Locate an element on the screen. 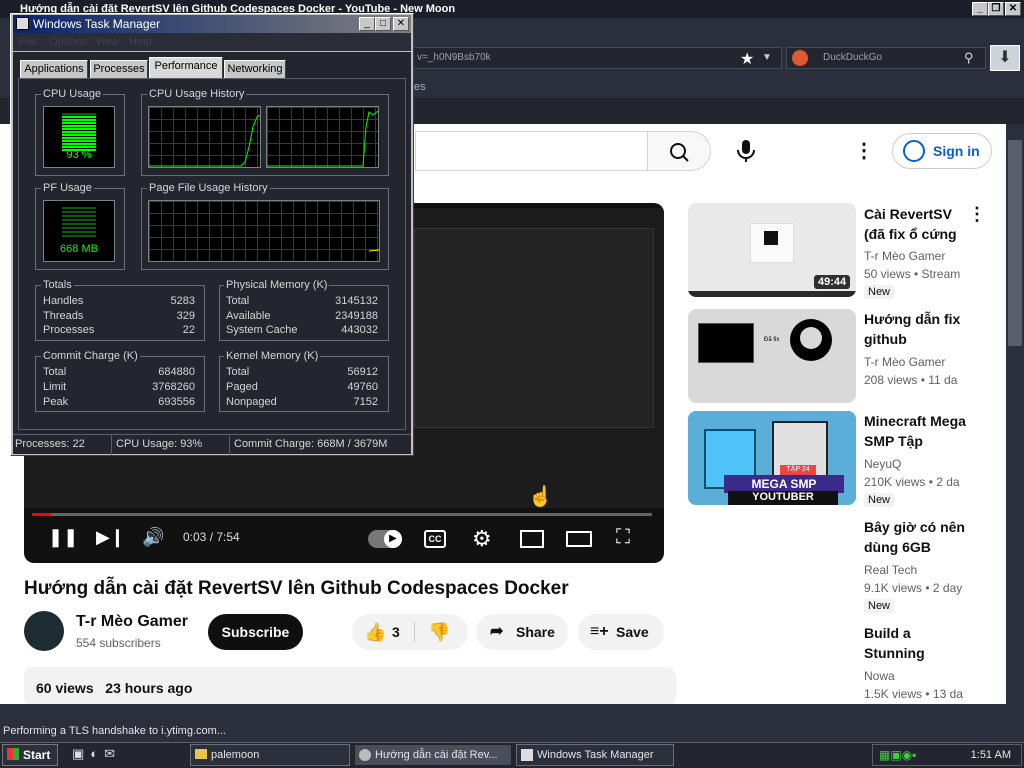 This screenshot has width=1024, height=768. recommendation-channel: Nowa is located at coordinates (914, 676).